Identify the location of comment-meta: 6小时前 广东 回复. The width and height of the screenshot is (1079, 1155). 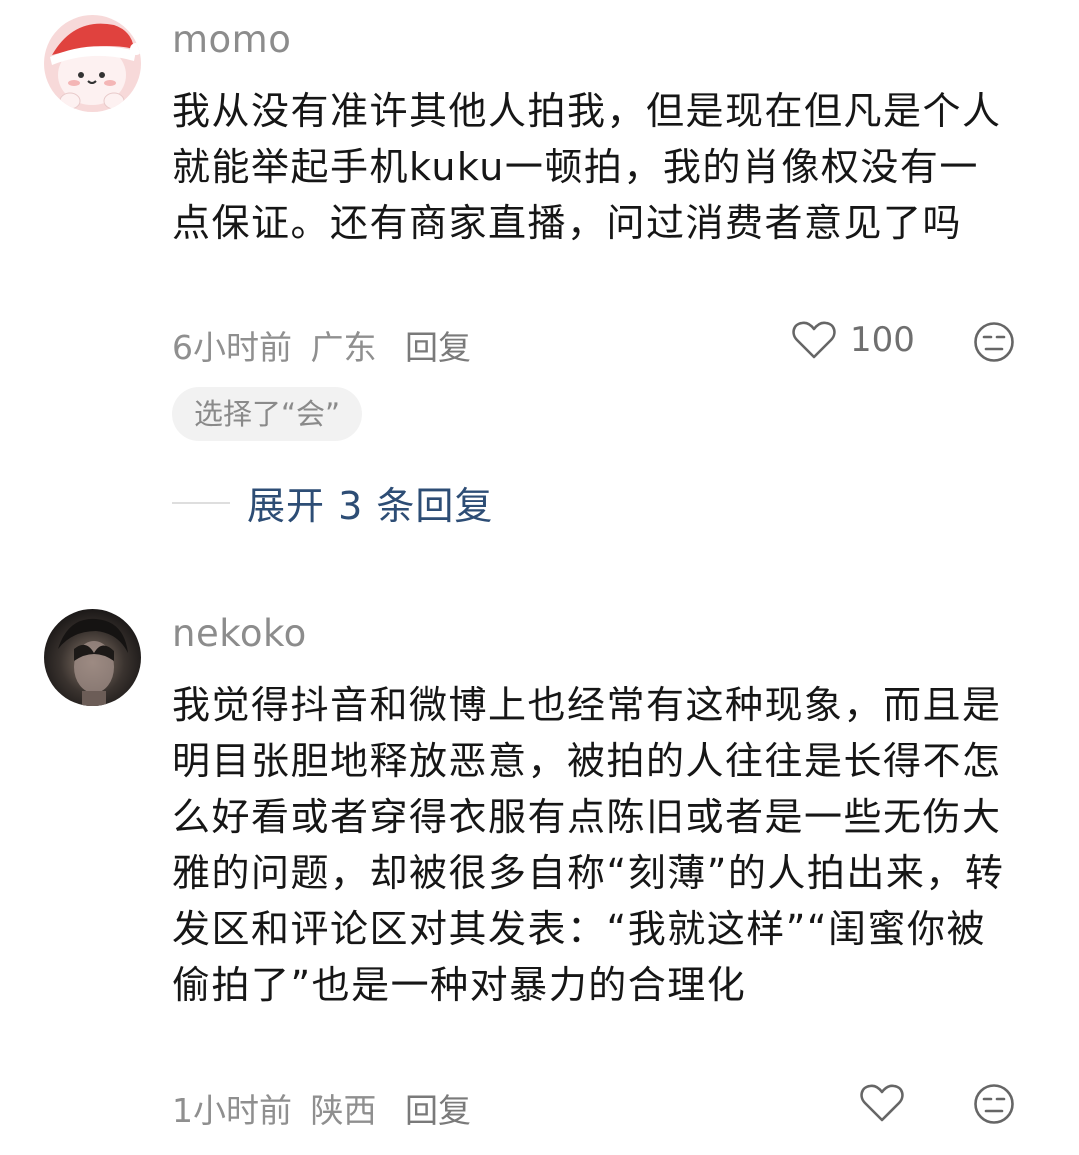
(325, 345).